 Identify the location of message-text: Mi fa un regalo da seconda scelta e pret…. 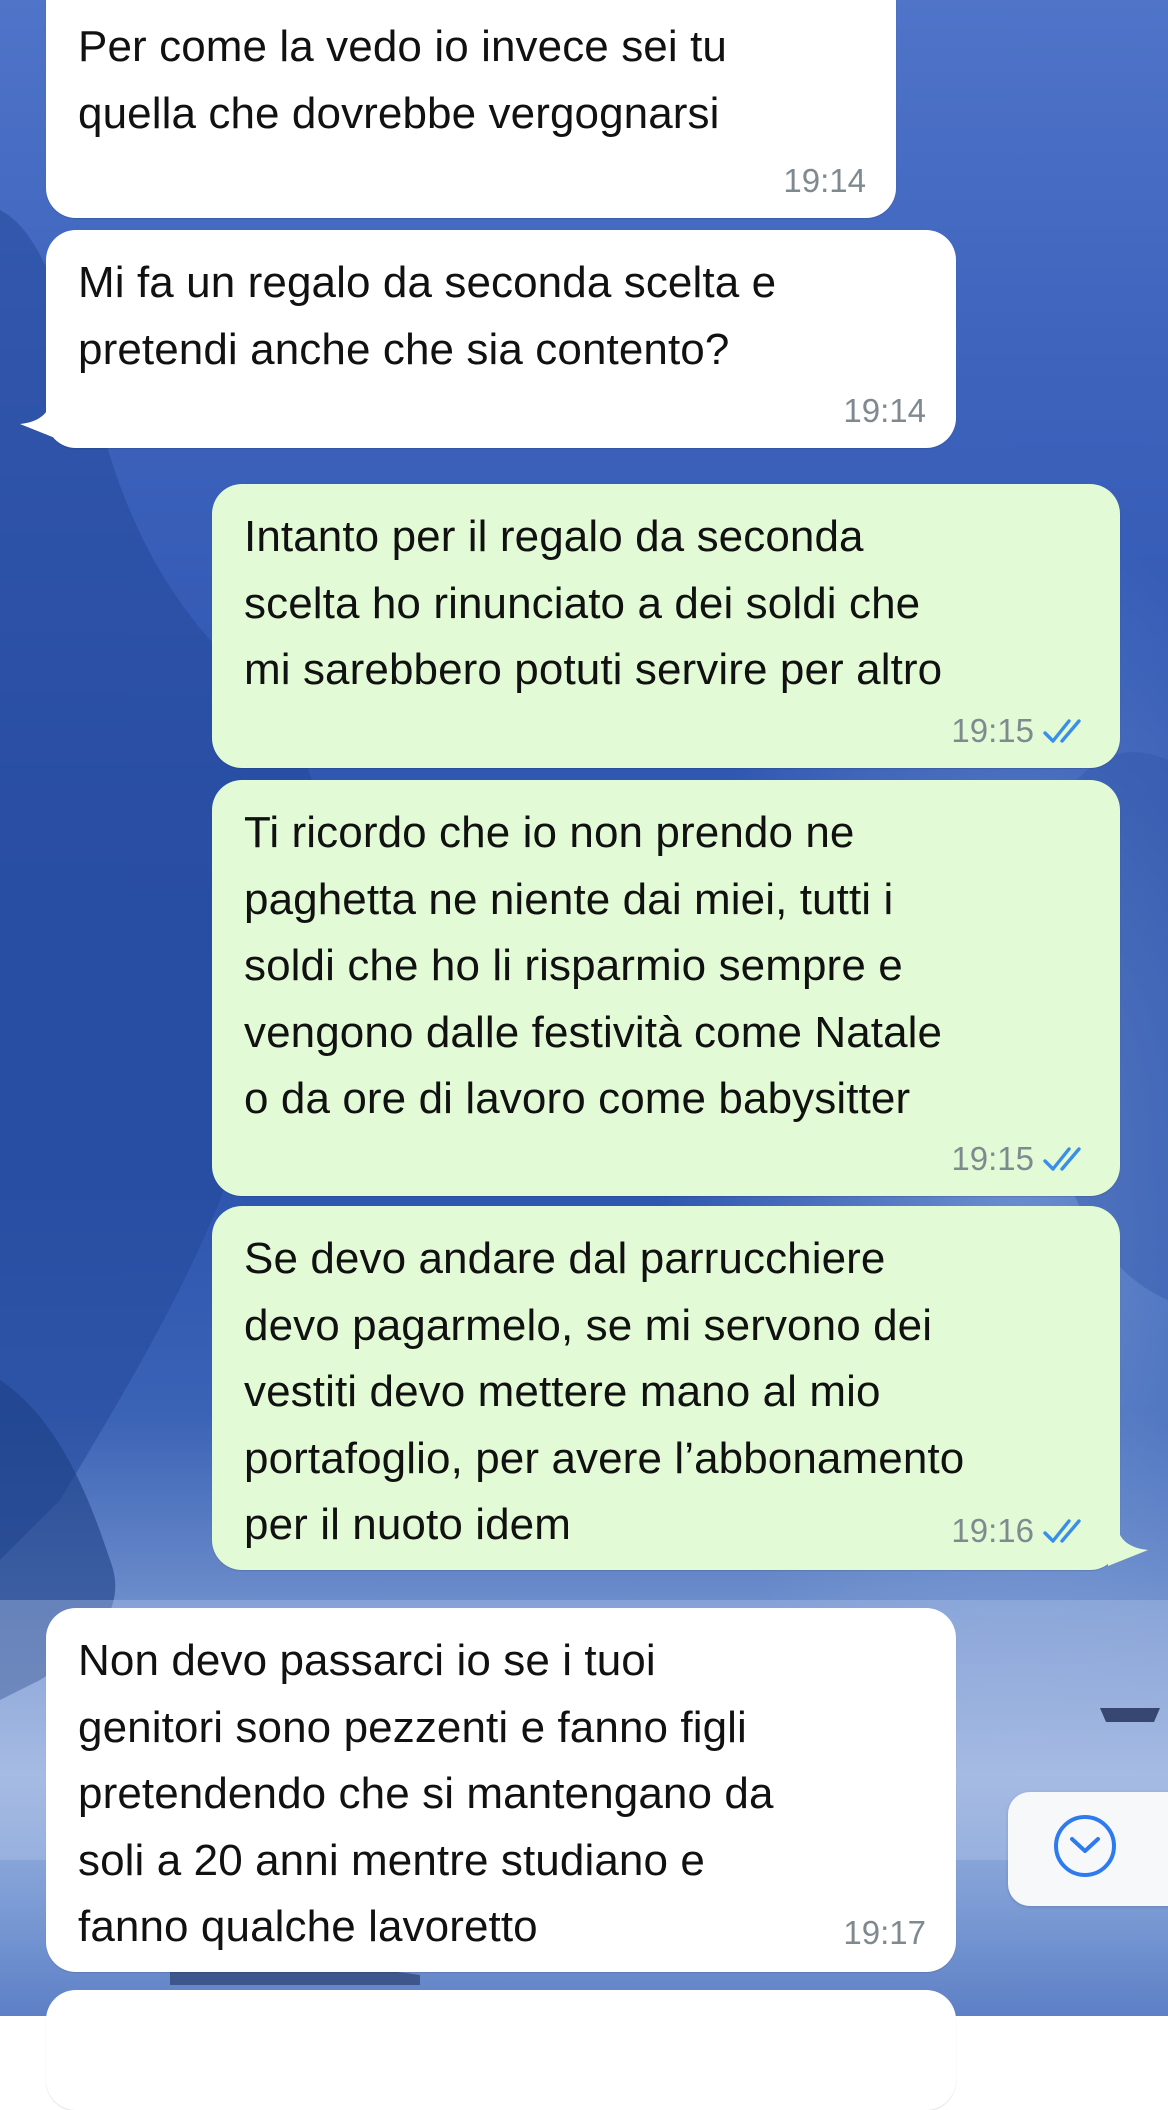
(427, 316).